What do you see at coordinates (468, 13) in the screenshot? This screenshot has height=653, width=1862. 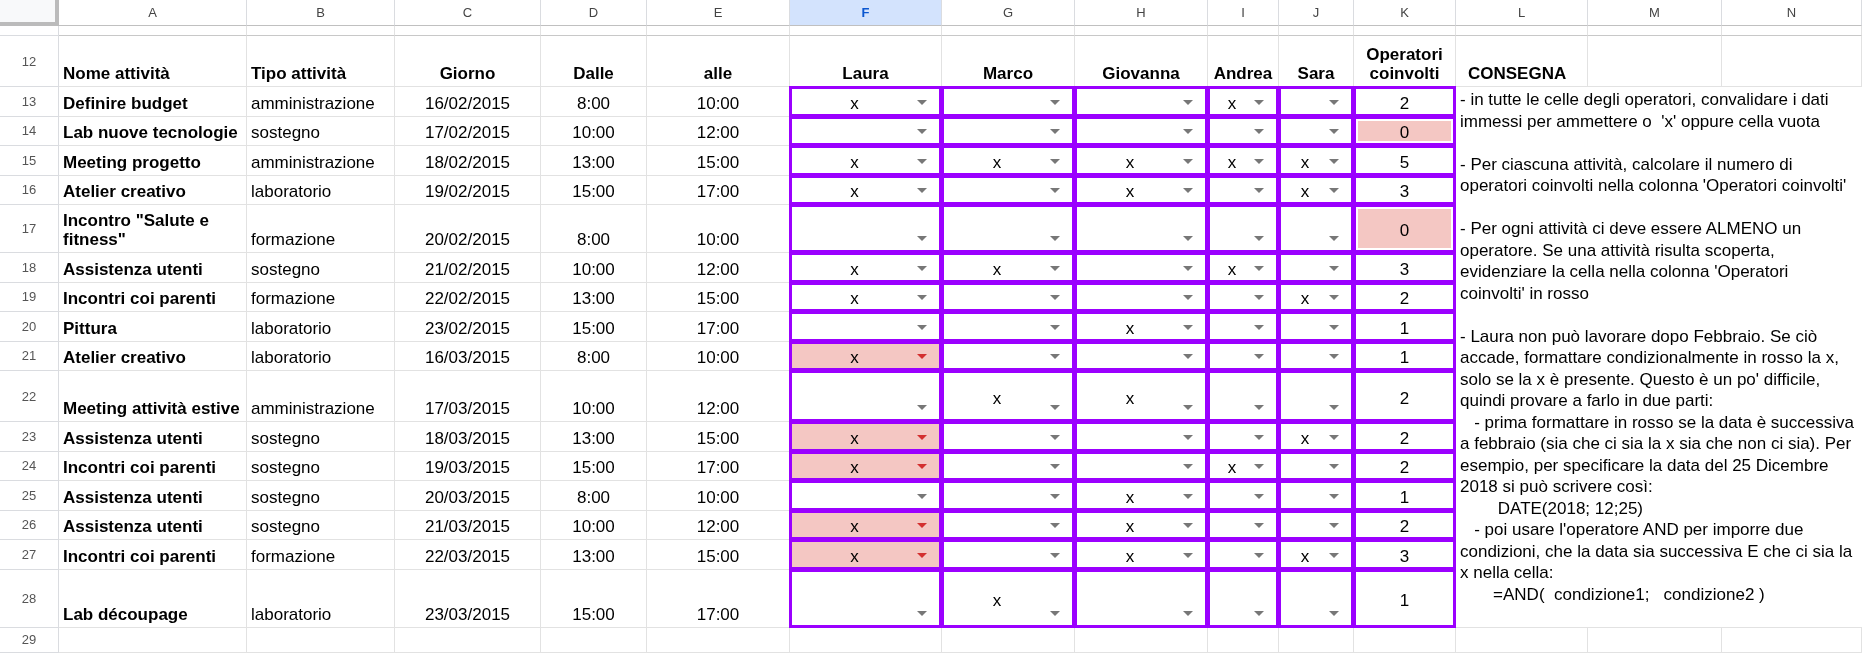 I see `column-header: C` at bounding box center [468, 13].